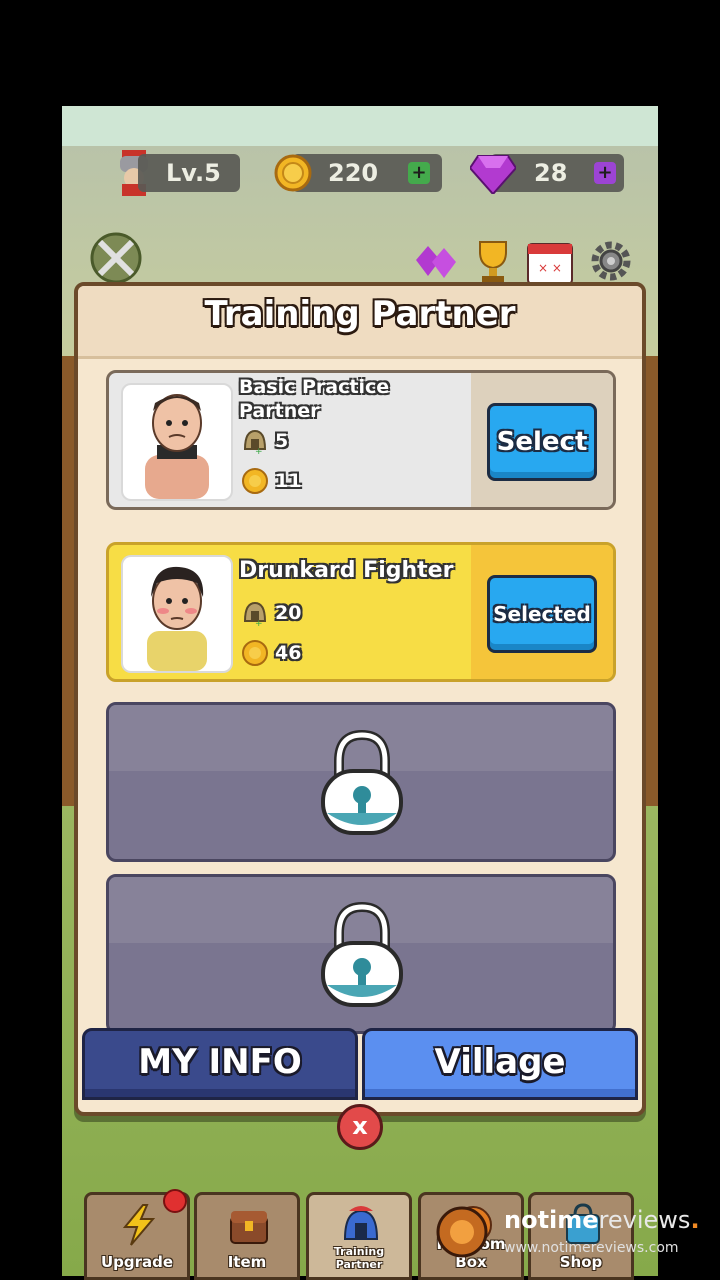  I want to click on gold-coin-icon, so click(293, 173).